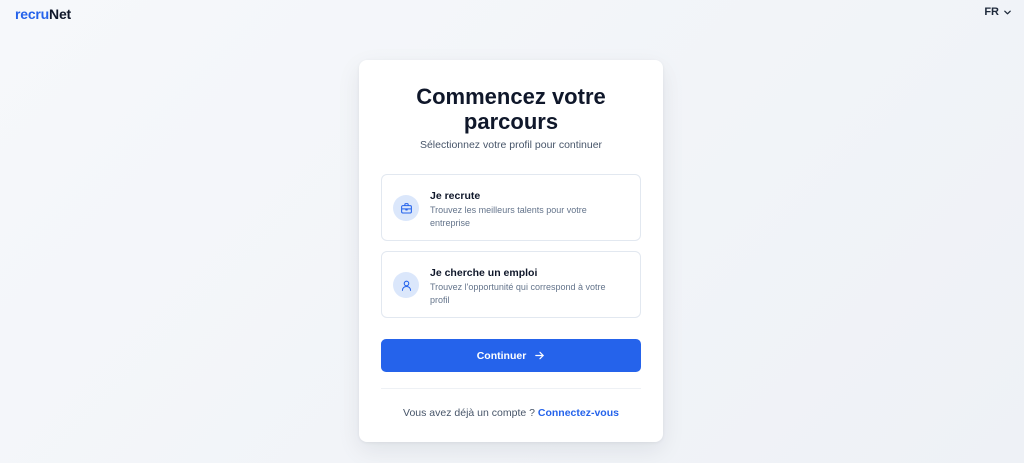  I want to click on continue-label: Continuer, so click(501, 355).